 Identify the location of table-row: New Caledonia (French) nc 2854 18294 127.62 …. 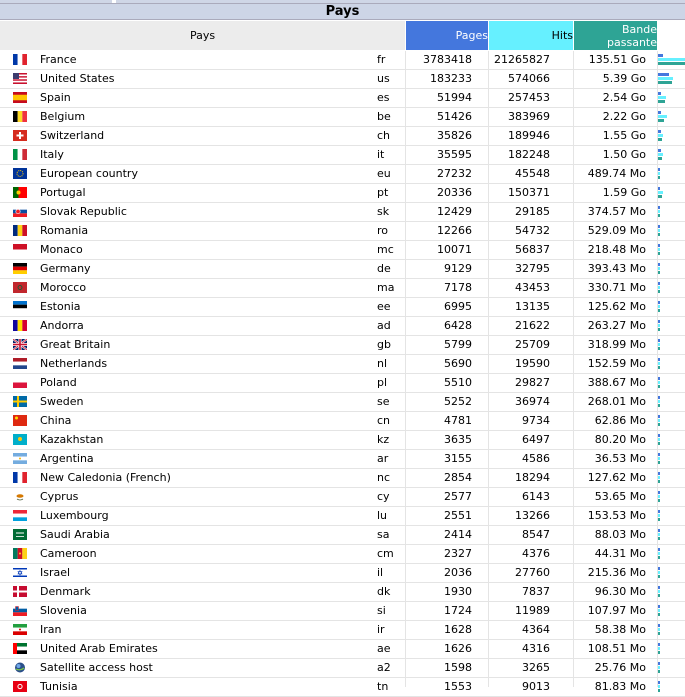
(342, 478).